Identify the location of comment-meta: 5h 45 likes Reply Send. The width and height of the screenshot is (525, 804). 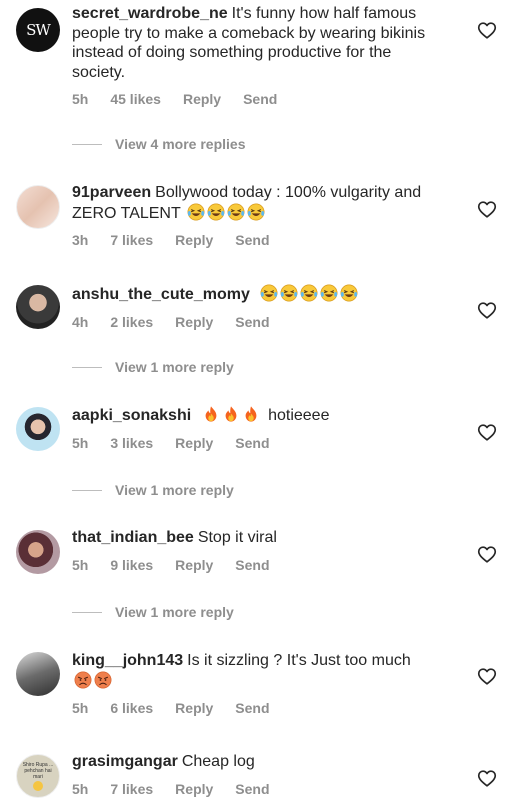
(252, 99).